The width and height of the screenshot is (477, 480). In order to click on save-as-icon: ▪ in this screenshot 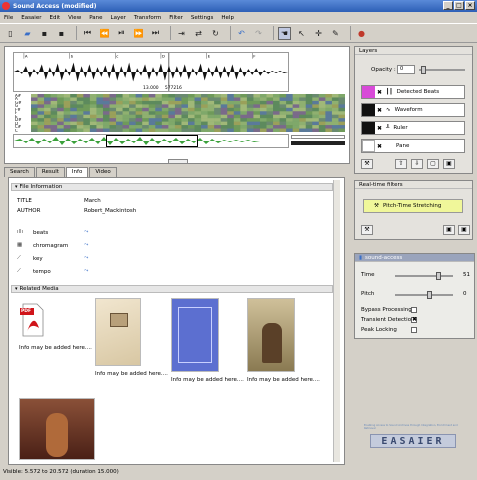, I will do `click(61, 33)`.